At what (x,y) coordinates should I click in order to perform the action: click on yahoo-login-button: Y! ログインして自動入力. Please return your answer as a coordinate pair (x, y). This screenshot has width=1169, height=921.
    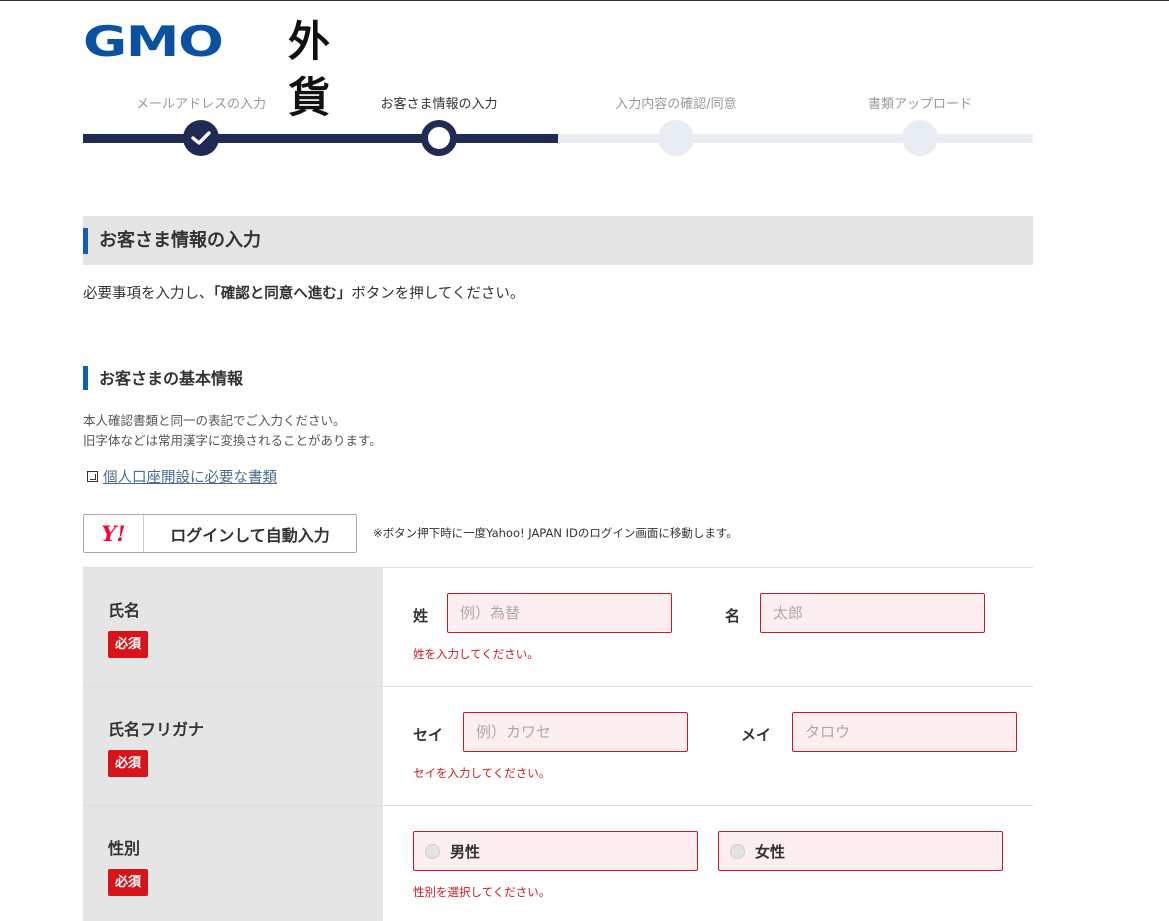
    Looking at the image, I should click on (220, 533).